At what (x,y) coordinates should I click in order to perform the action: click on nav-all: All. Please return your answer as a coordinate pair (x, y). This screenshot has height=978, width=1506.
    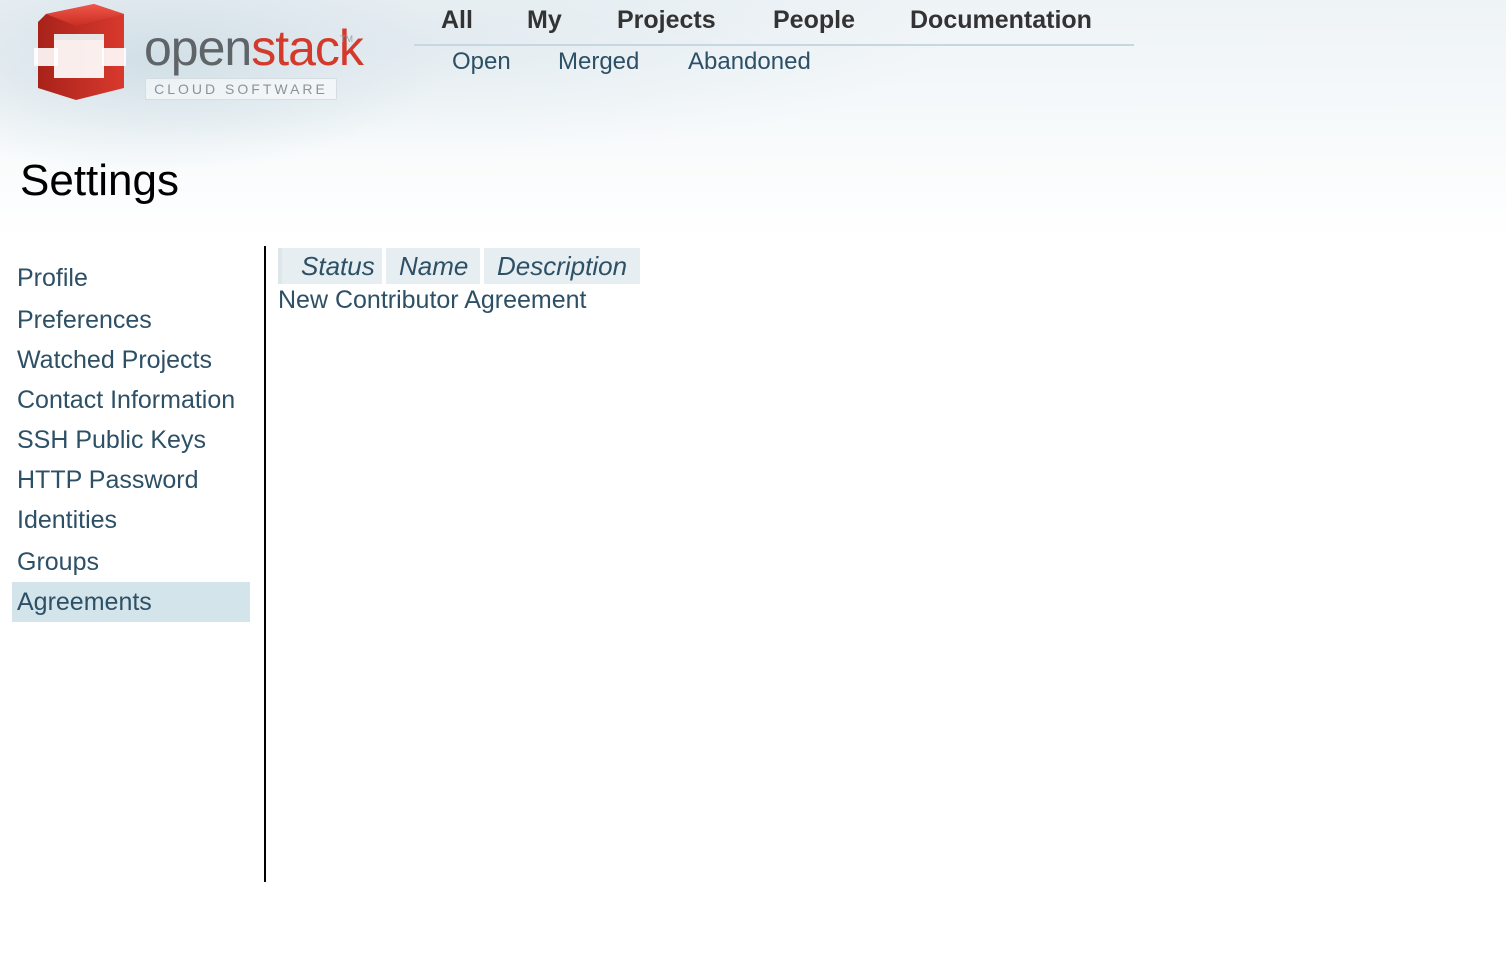
    Looking at the image, I should click on (457, 20).